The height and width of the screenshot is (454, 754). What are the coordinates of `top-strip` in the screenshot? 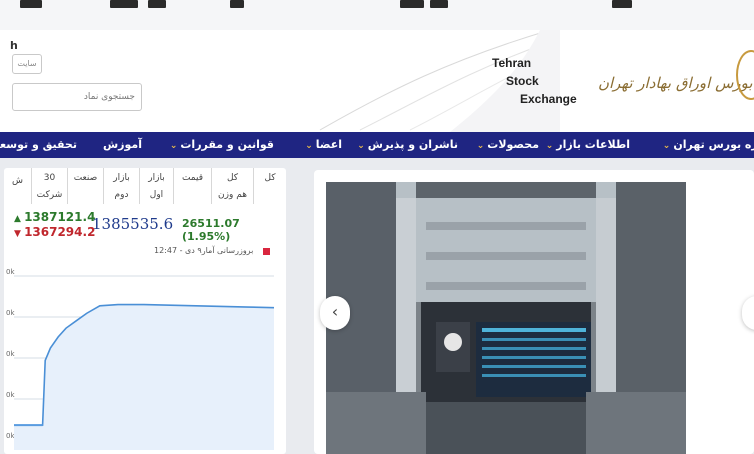 It's located at (377, 15).